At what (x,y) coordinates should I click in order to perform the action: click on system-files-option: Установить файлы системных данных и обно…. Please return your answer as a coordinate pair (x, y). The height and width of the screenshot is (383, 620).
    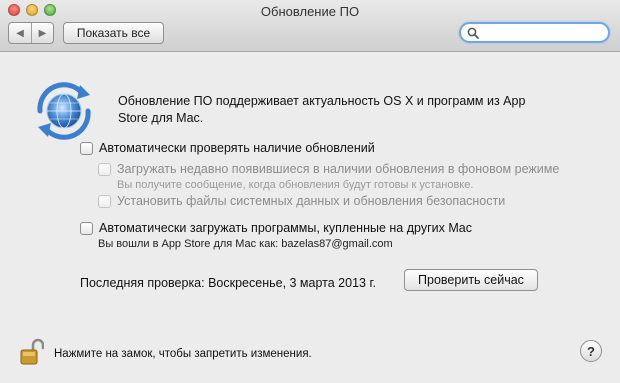
    Looking at the image, I should click on (301, 201).